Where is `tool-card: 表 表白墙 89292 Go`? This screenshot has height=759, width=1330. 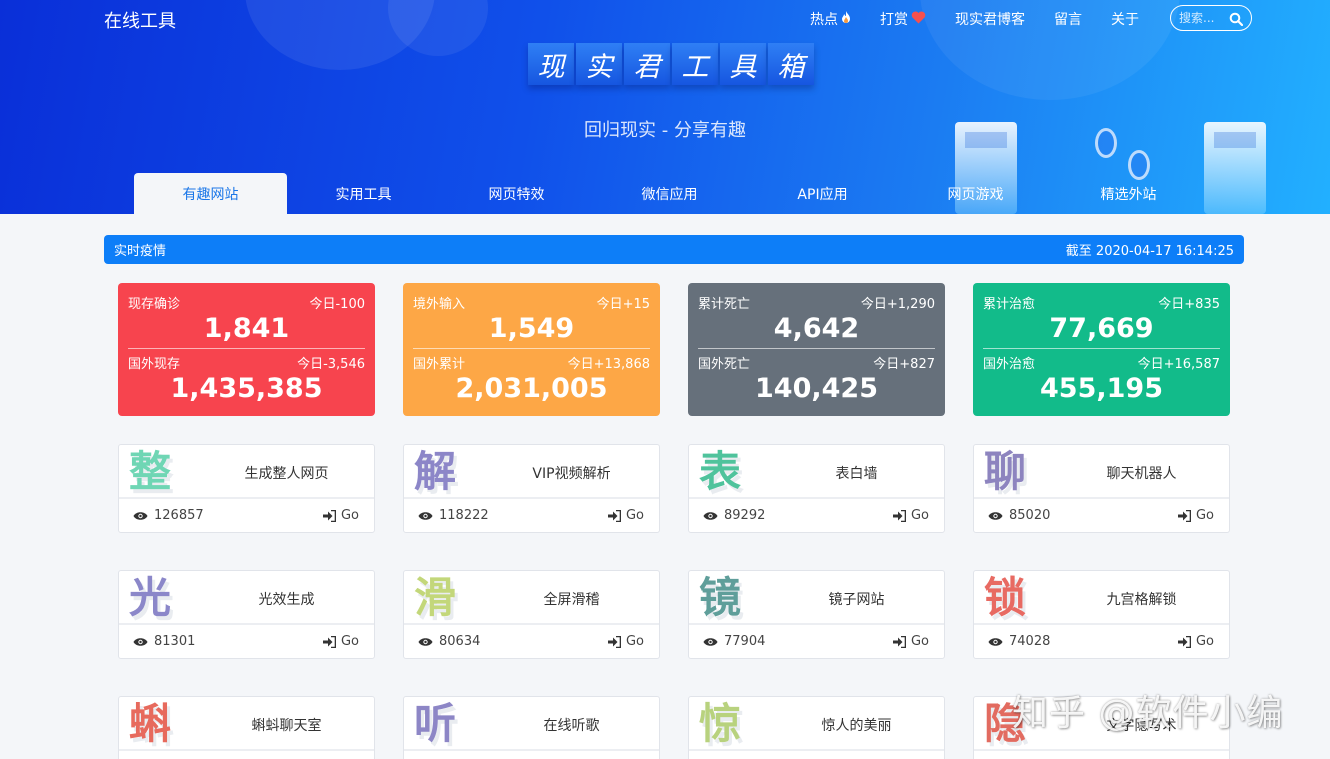
tool-card: 表 表白墙 89292 Go is located at coordinates (816, 488).